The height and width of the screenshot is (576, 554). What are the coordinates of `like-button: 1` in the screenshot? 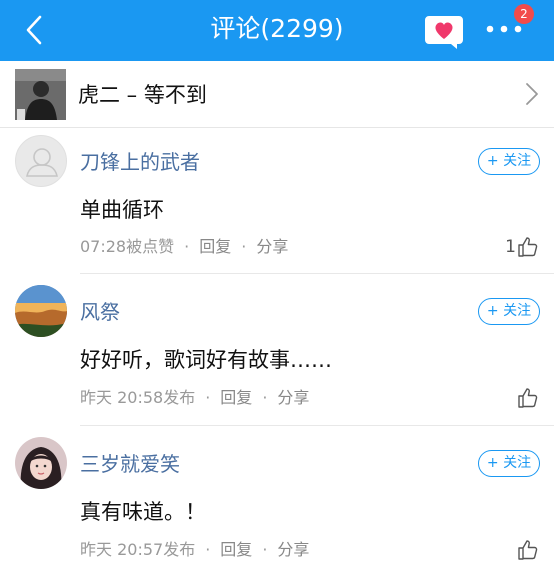 It's located at (522, 247).